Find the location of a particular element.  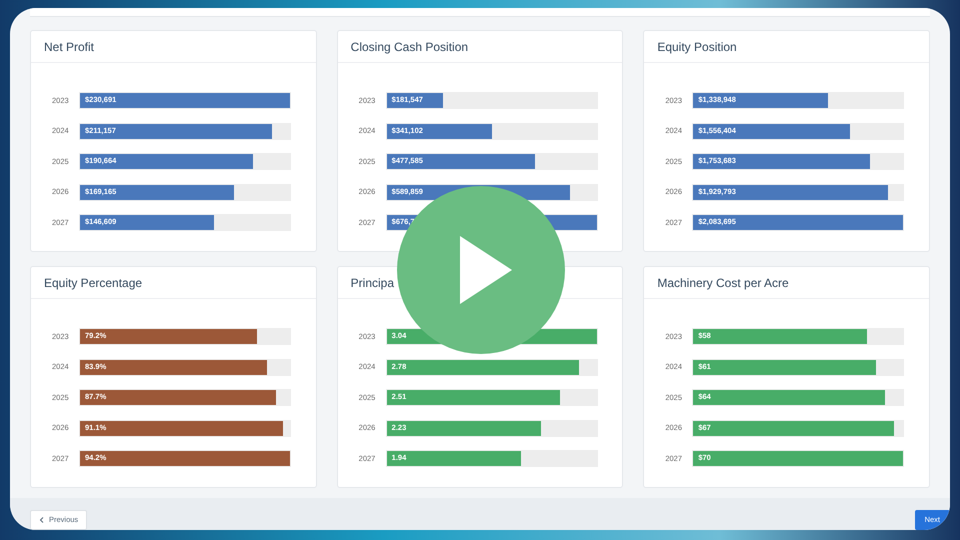

card-title: Closing Cash Position is located at coordinates (409, 47).